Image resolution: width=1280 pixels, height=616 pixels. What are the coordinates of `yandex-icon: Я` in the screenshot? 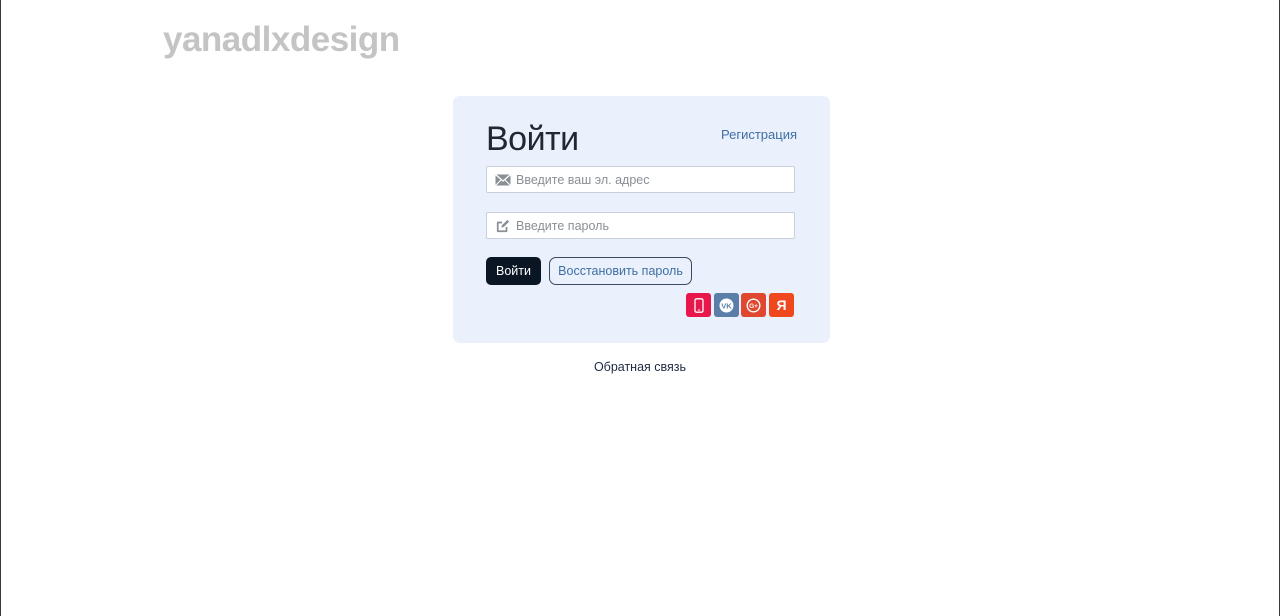 It's located at (781, 305).